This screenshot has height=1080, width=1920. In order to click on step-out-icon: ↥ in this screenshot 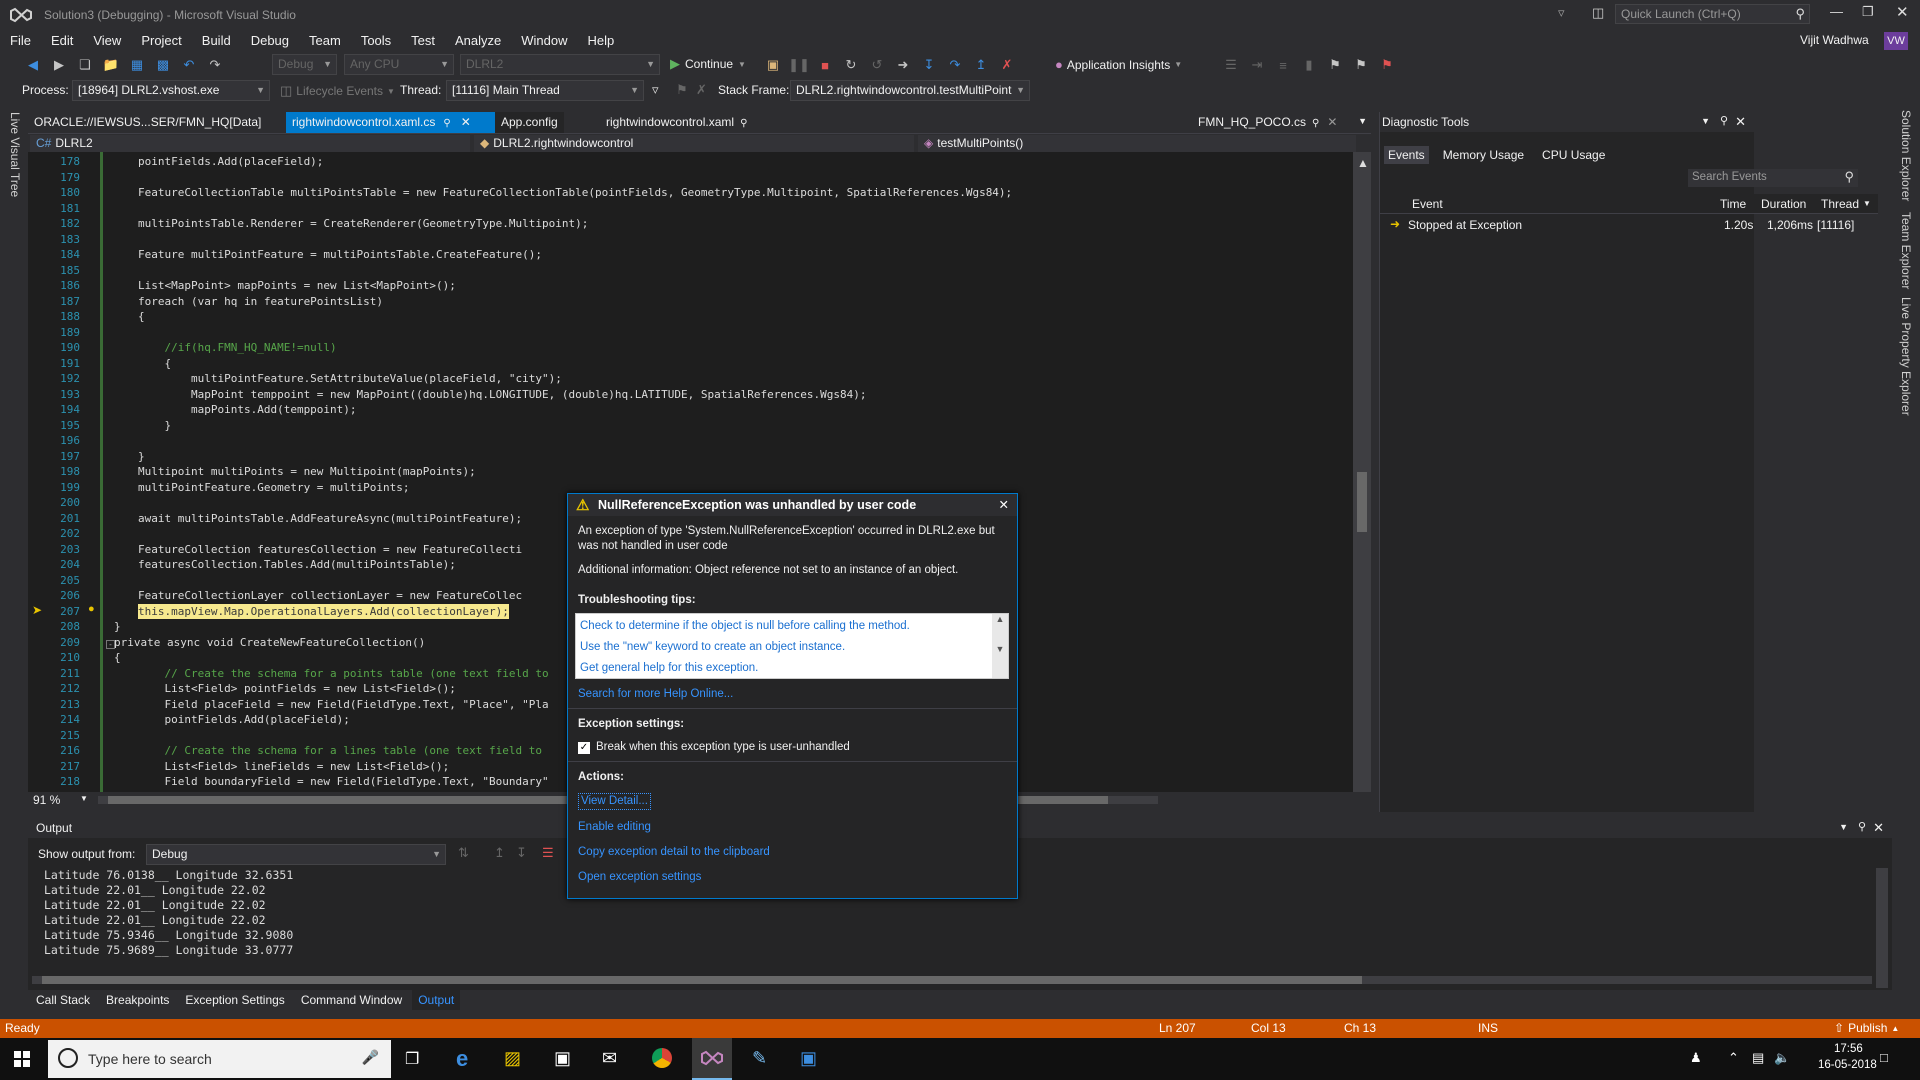, I will do `click(981, 65)`.